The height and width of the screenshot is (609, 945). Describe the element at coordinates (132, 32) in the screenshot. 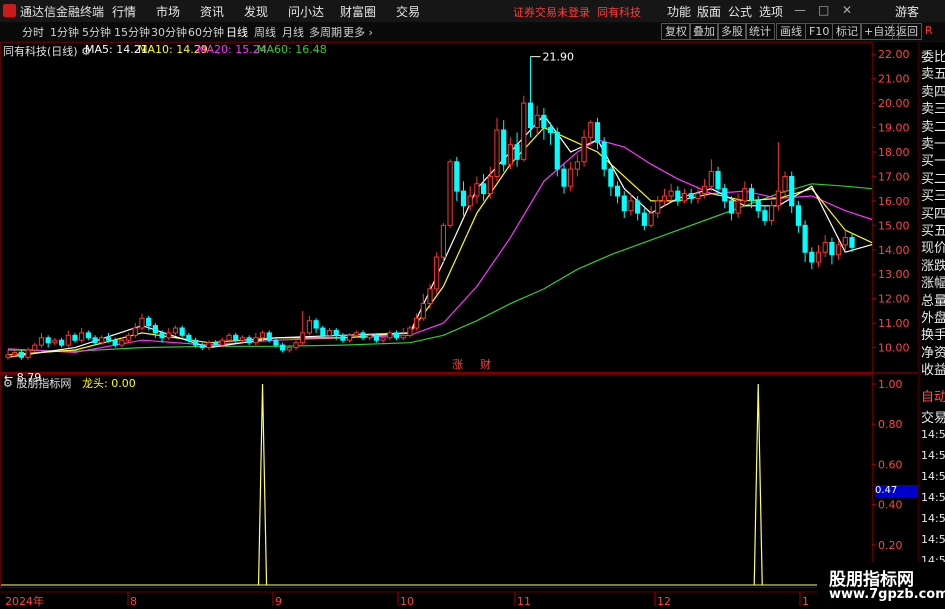

I see `period-tab-15min: 15分钟` at that location.